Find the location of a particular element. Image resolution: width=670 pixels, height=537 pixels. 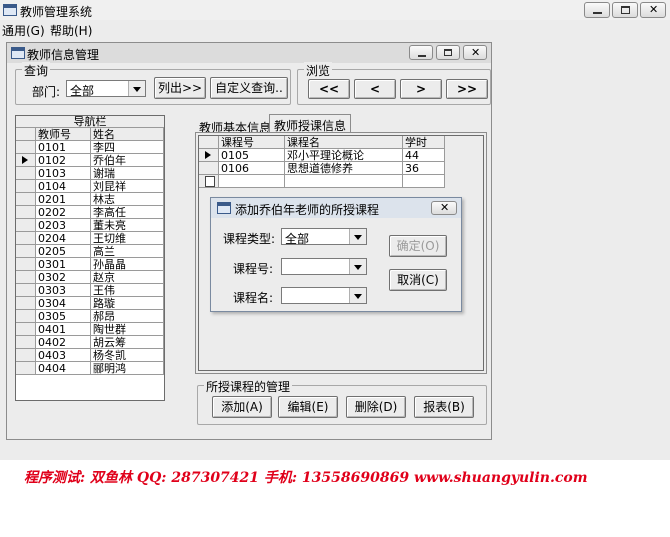

report-button: 报表(B) is located at coordinates (444, 407).